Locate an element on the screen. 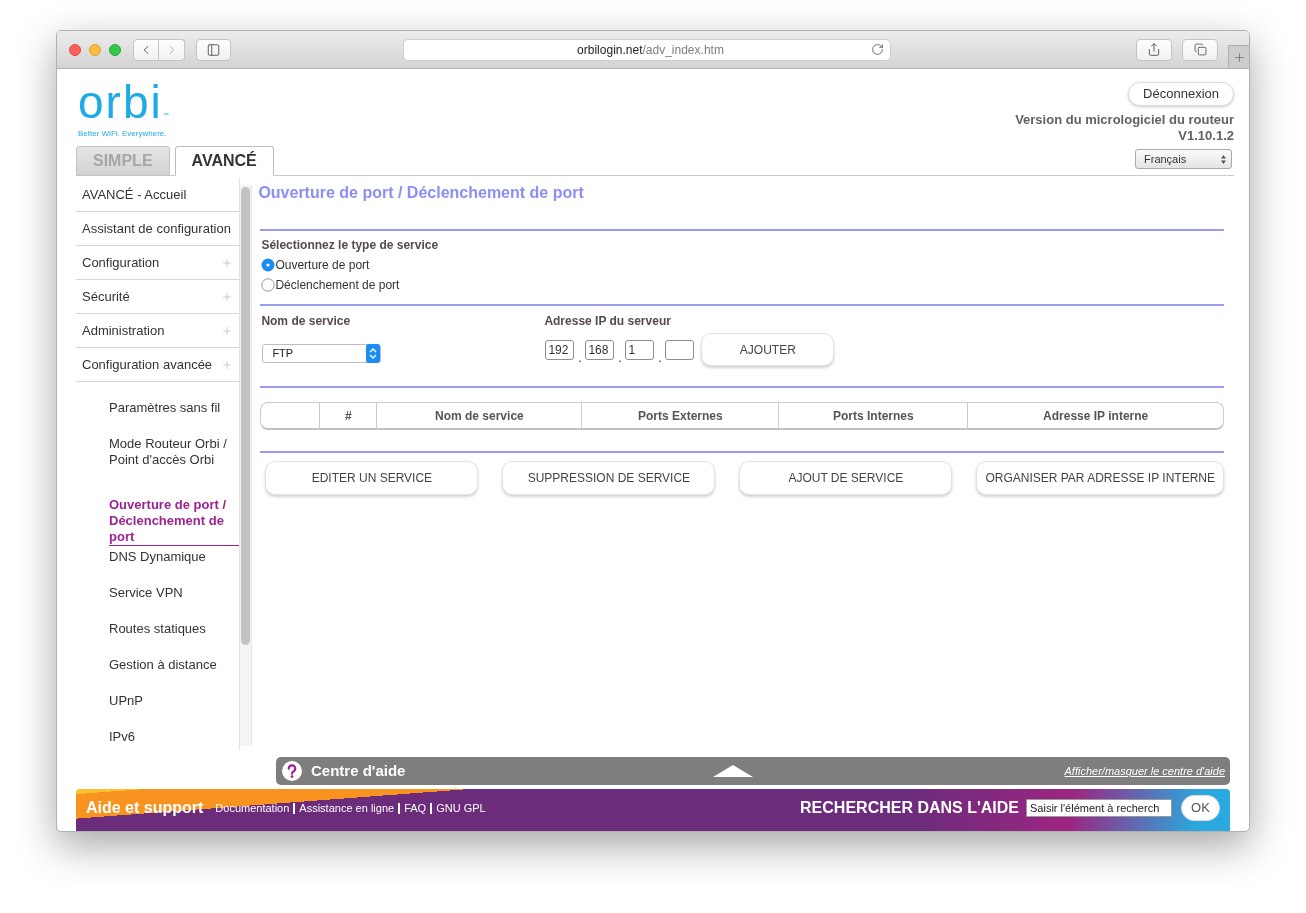  search-ok-button: OK is located at coordinates (1200, 808).